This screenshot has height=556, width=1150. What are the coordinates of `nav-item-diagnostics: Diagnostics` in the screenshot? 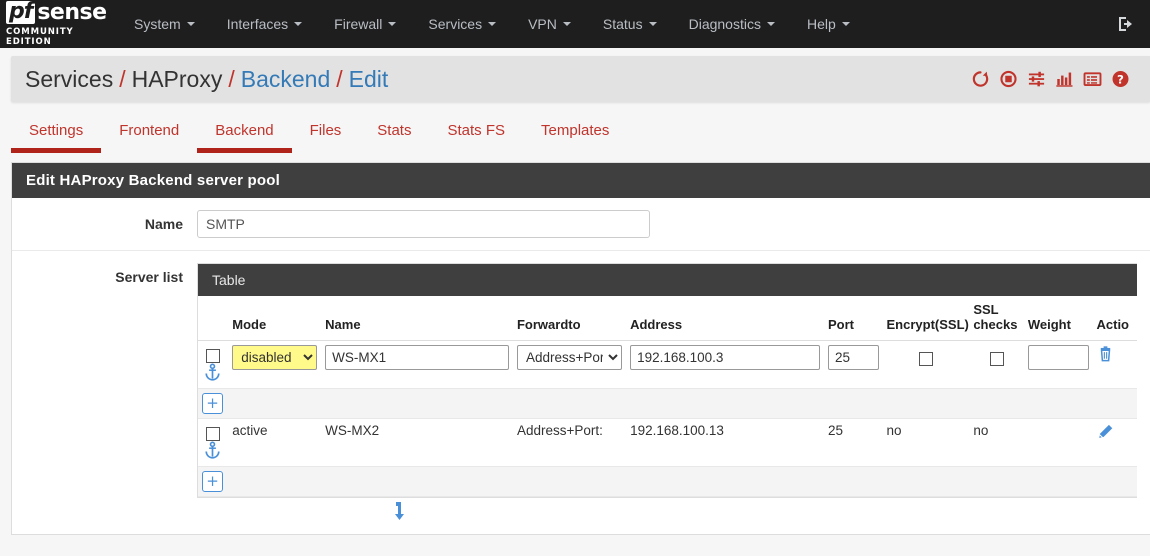 It's located at (732, 24).